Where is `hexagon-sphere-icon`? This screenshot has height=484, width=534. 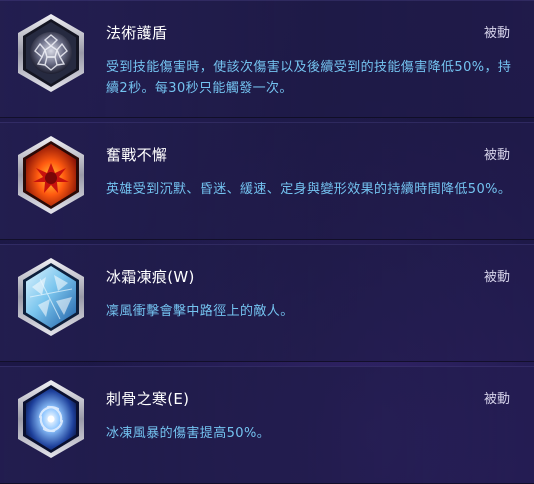
hexagon-sphere-icon is located at coordinates (51, 53).